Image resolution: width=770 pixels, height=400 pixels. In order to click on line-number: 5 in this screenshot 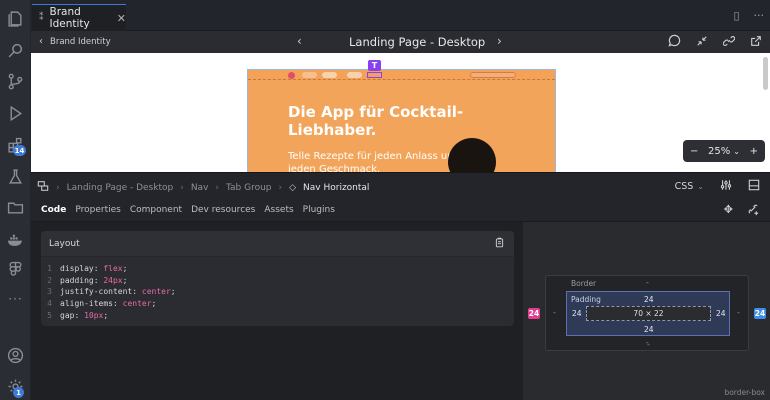, I will do `click(49, 315)`.